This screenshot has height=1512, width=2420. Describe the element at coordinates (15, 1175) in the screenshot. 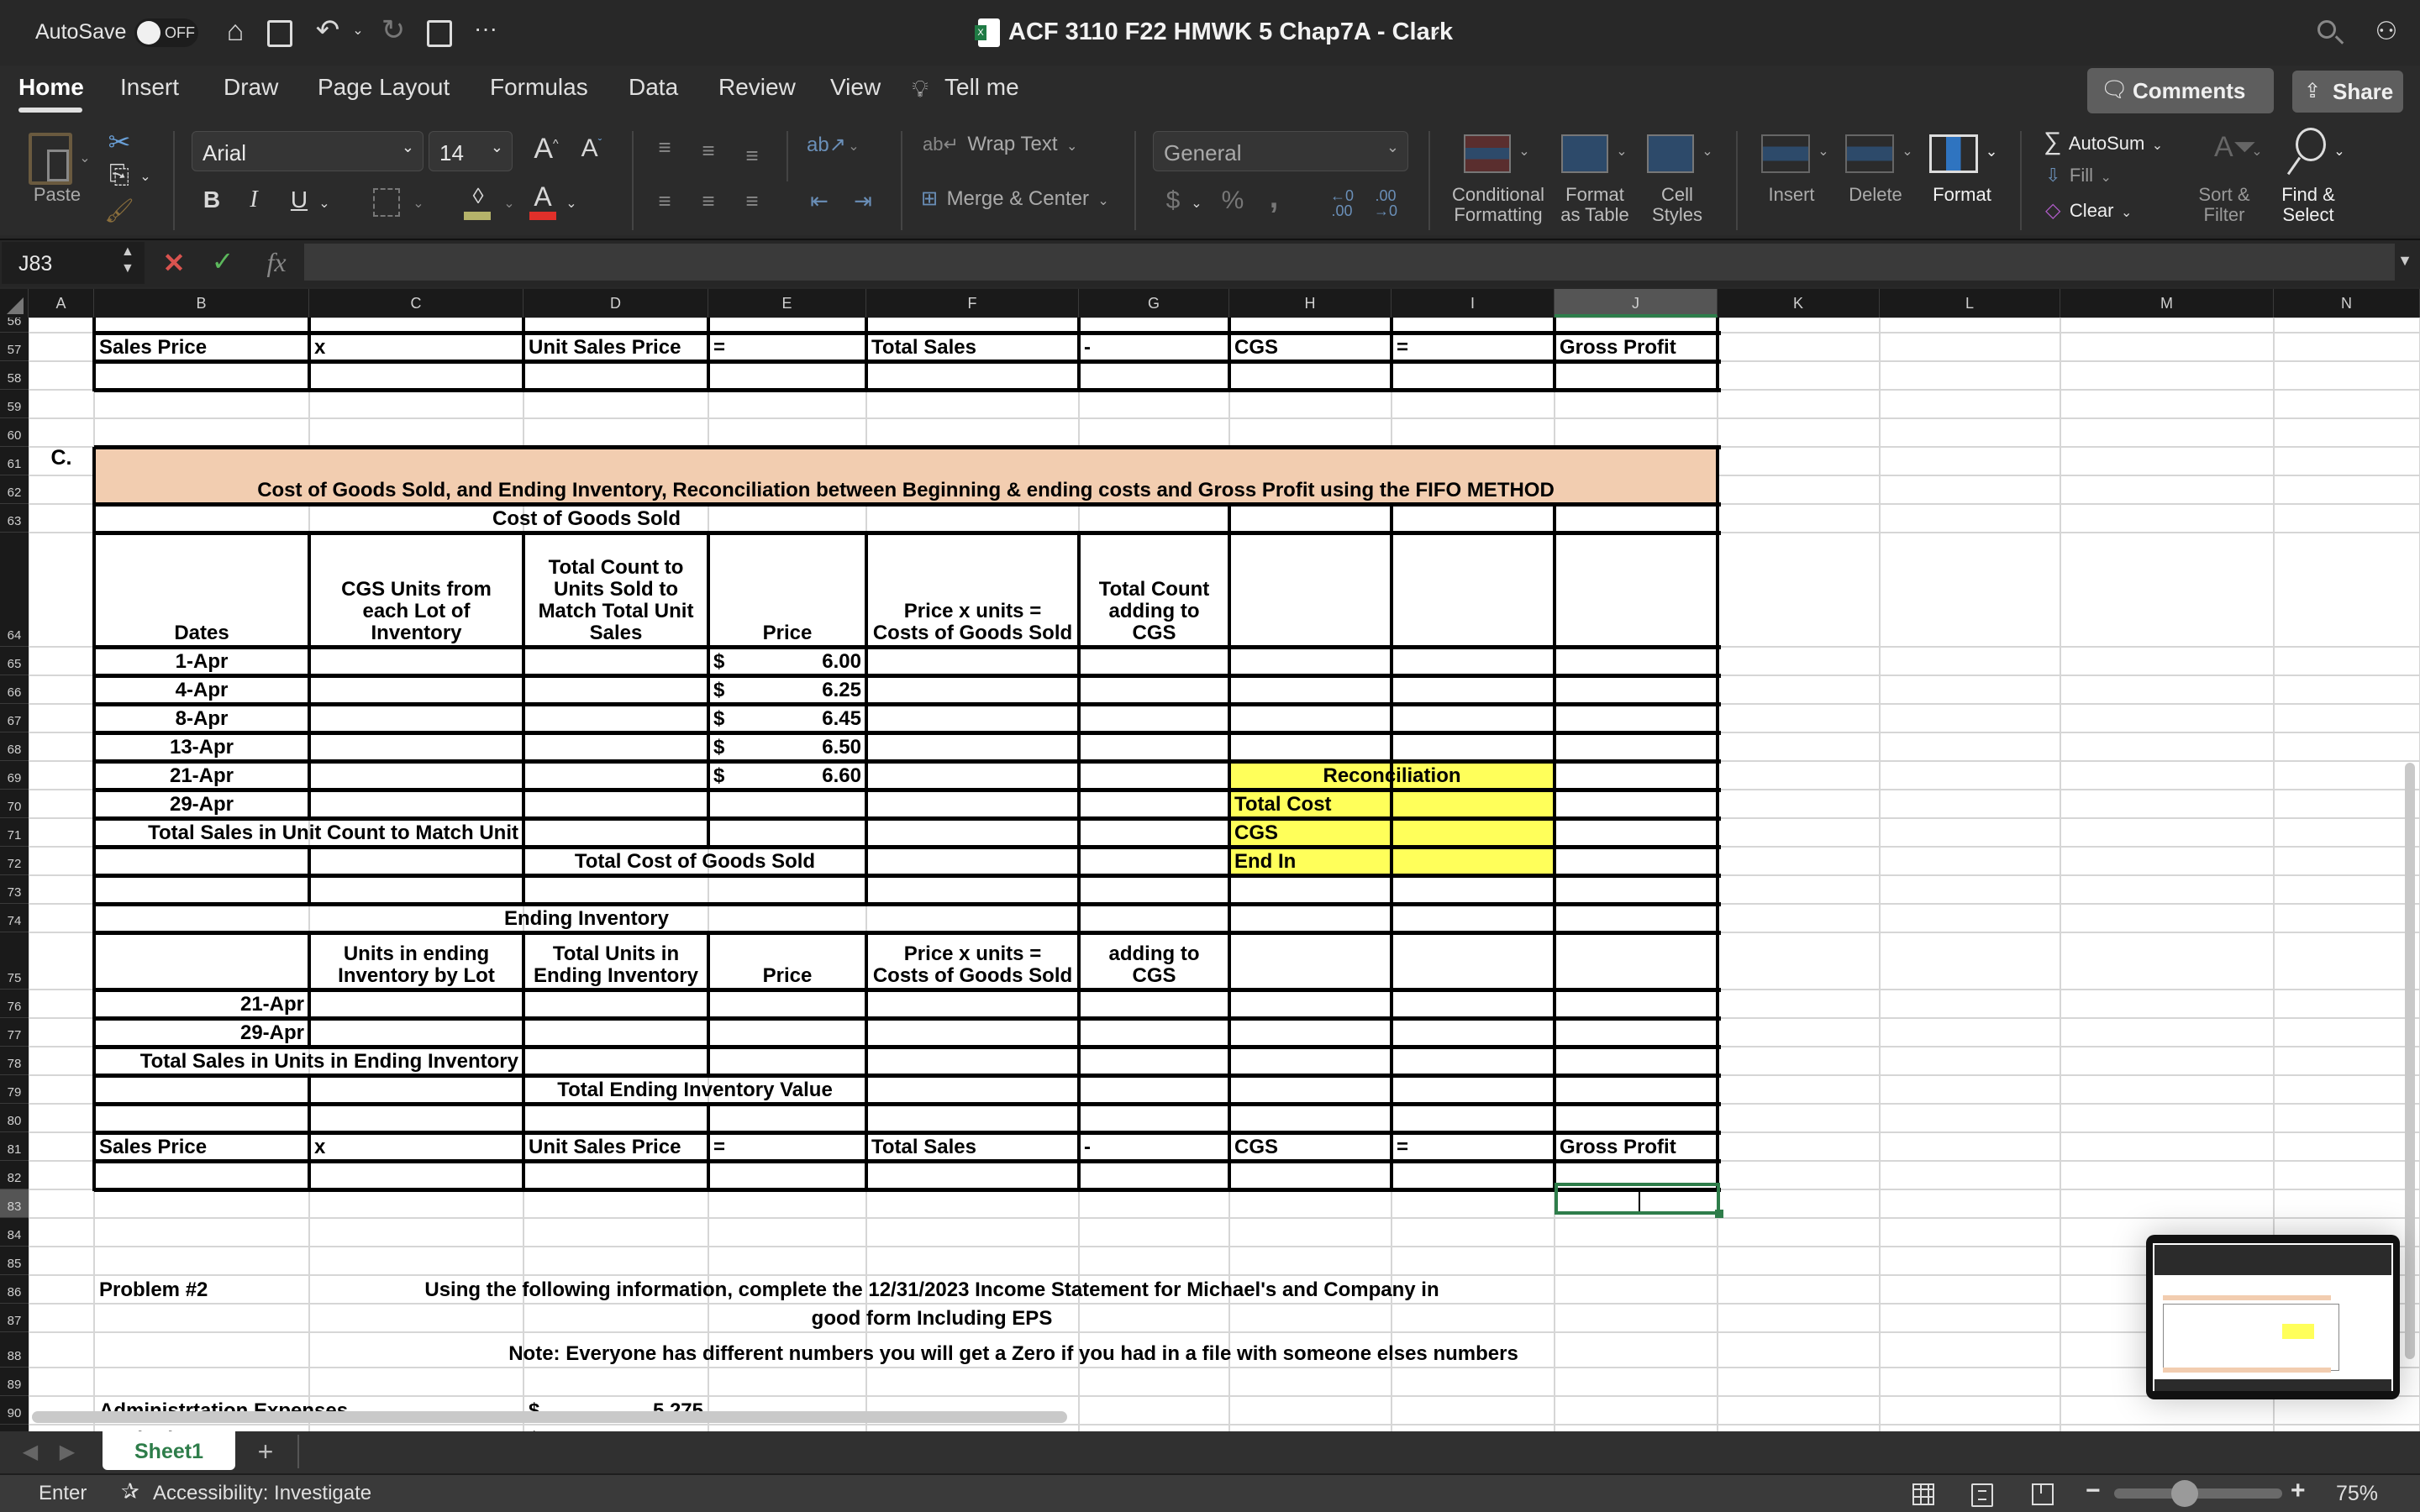

I see `row-header-82: 82` at that location.